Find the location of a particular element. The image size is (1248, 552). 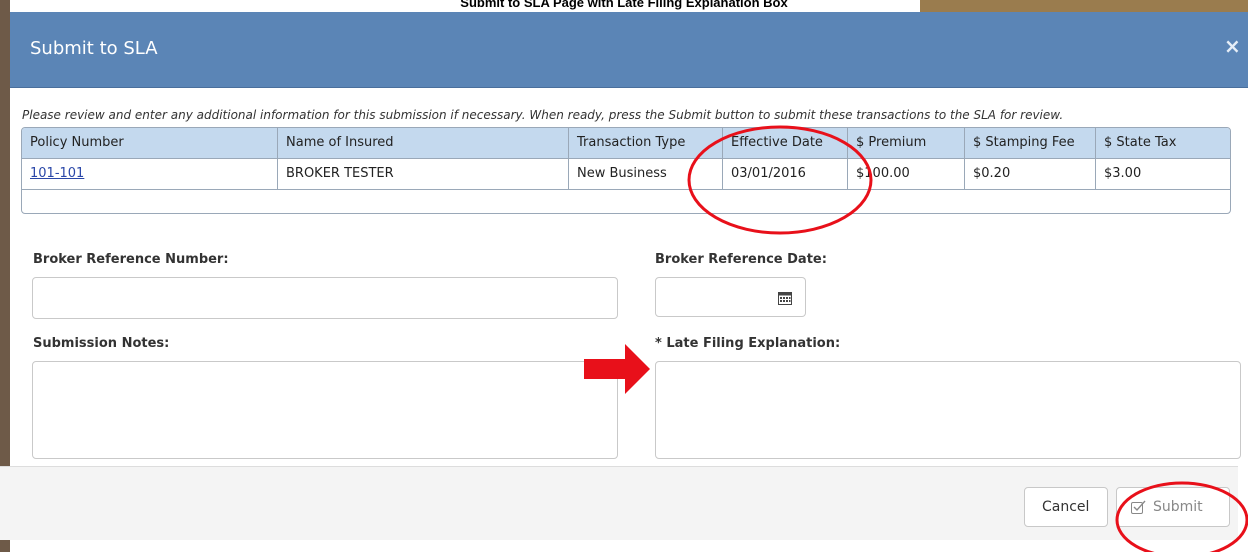

table-cell: 03/01/2016 is located at coordinates (785, 174).